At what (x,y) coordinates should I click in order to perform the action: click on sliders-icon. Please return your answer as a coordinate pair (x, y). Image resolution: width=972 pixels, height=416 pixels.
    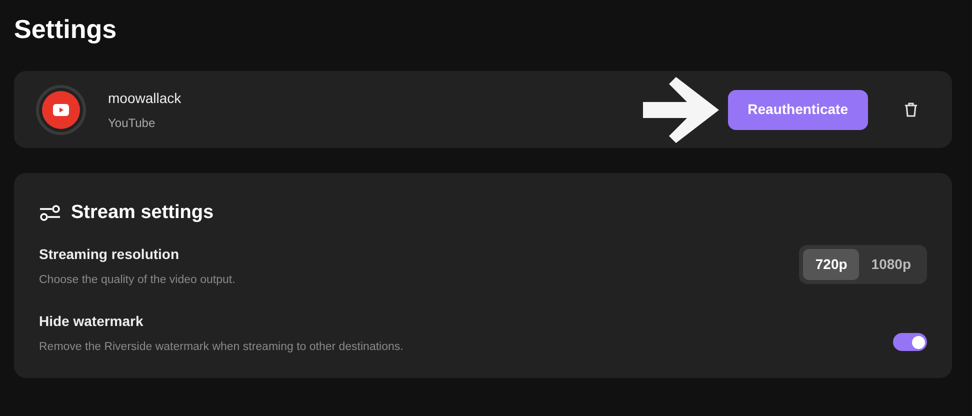
    Looking at the image, I should click on (50, 213).